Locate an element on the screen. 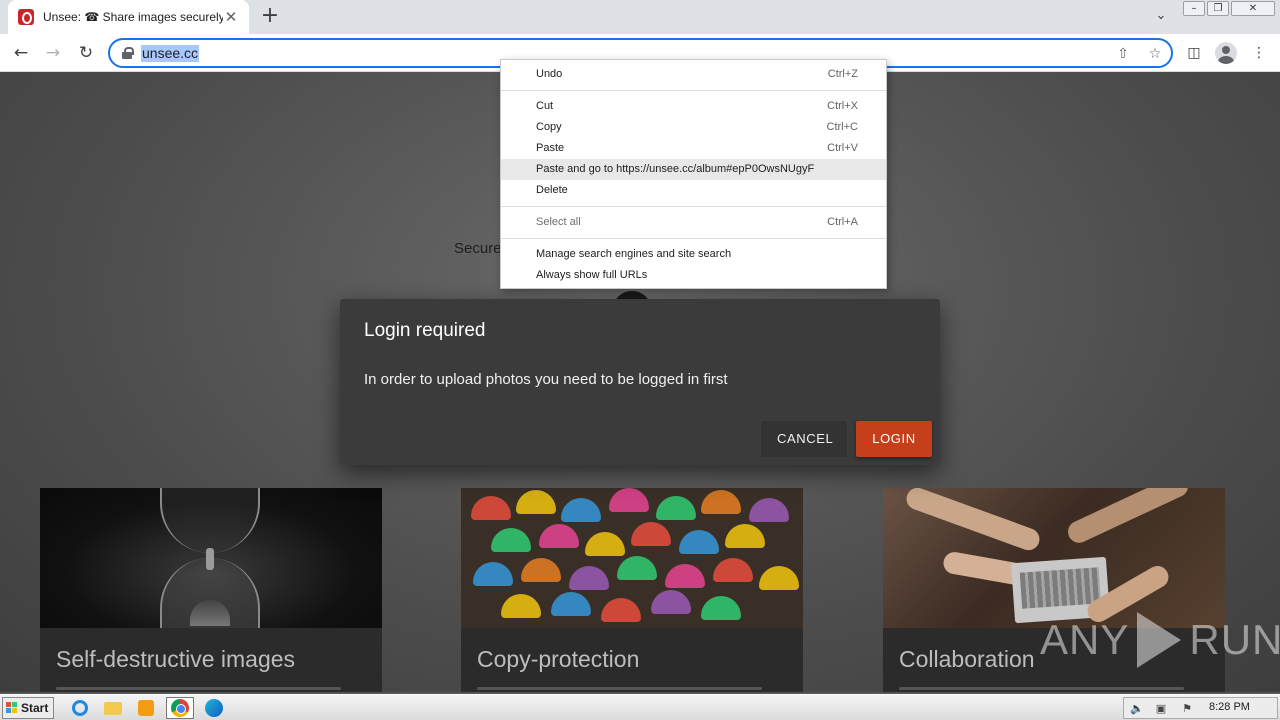 The height and width of the screenshot is (720, 1280). menu-item-copy: Copy Ctrl+C is located at coordinates (693, 127).